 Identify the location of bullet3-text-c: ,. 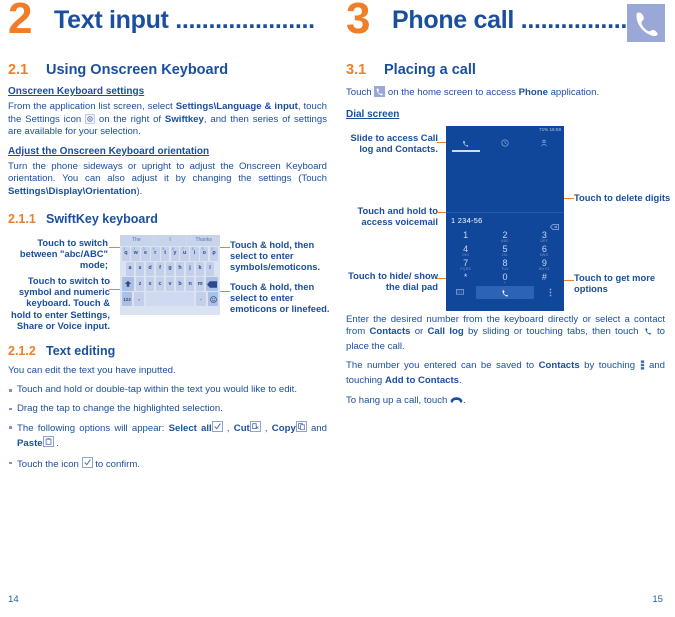
(266, 429).